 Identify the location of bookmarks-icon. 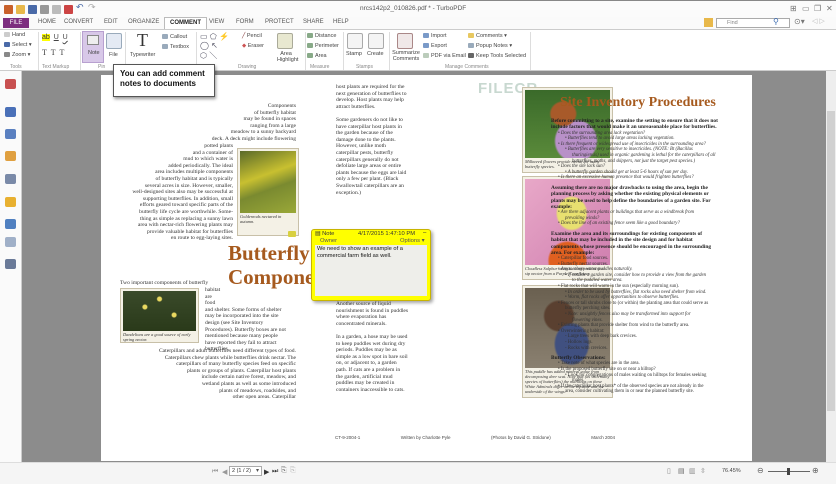
(10, 134).